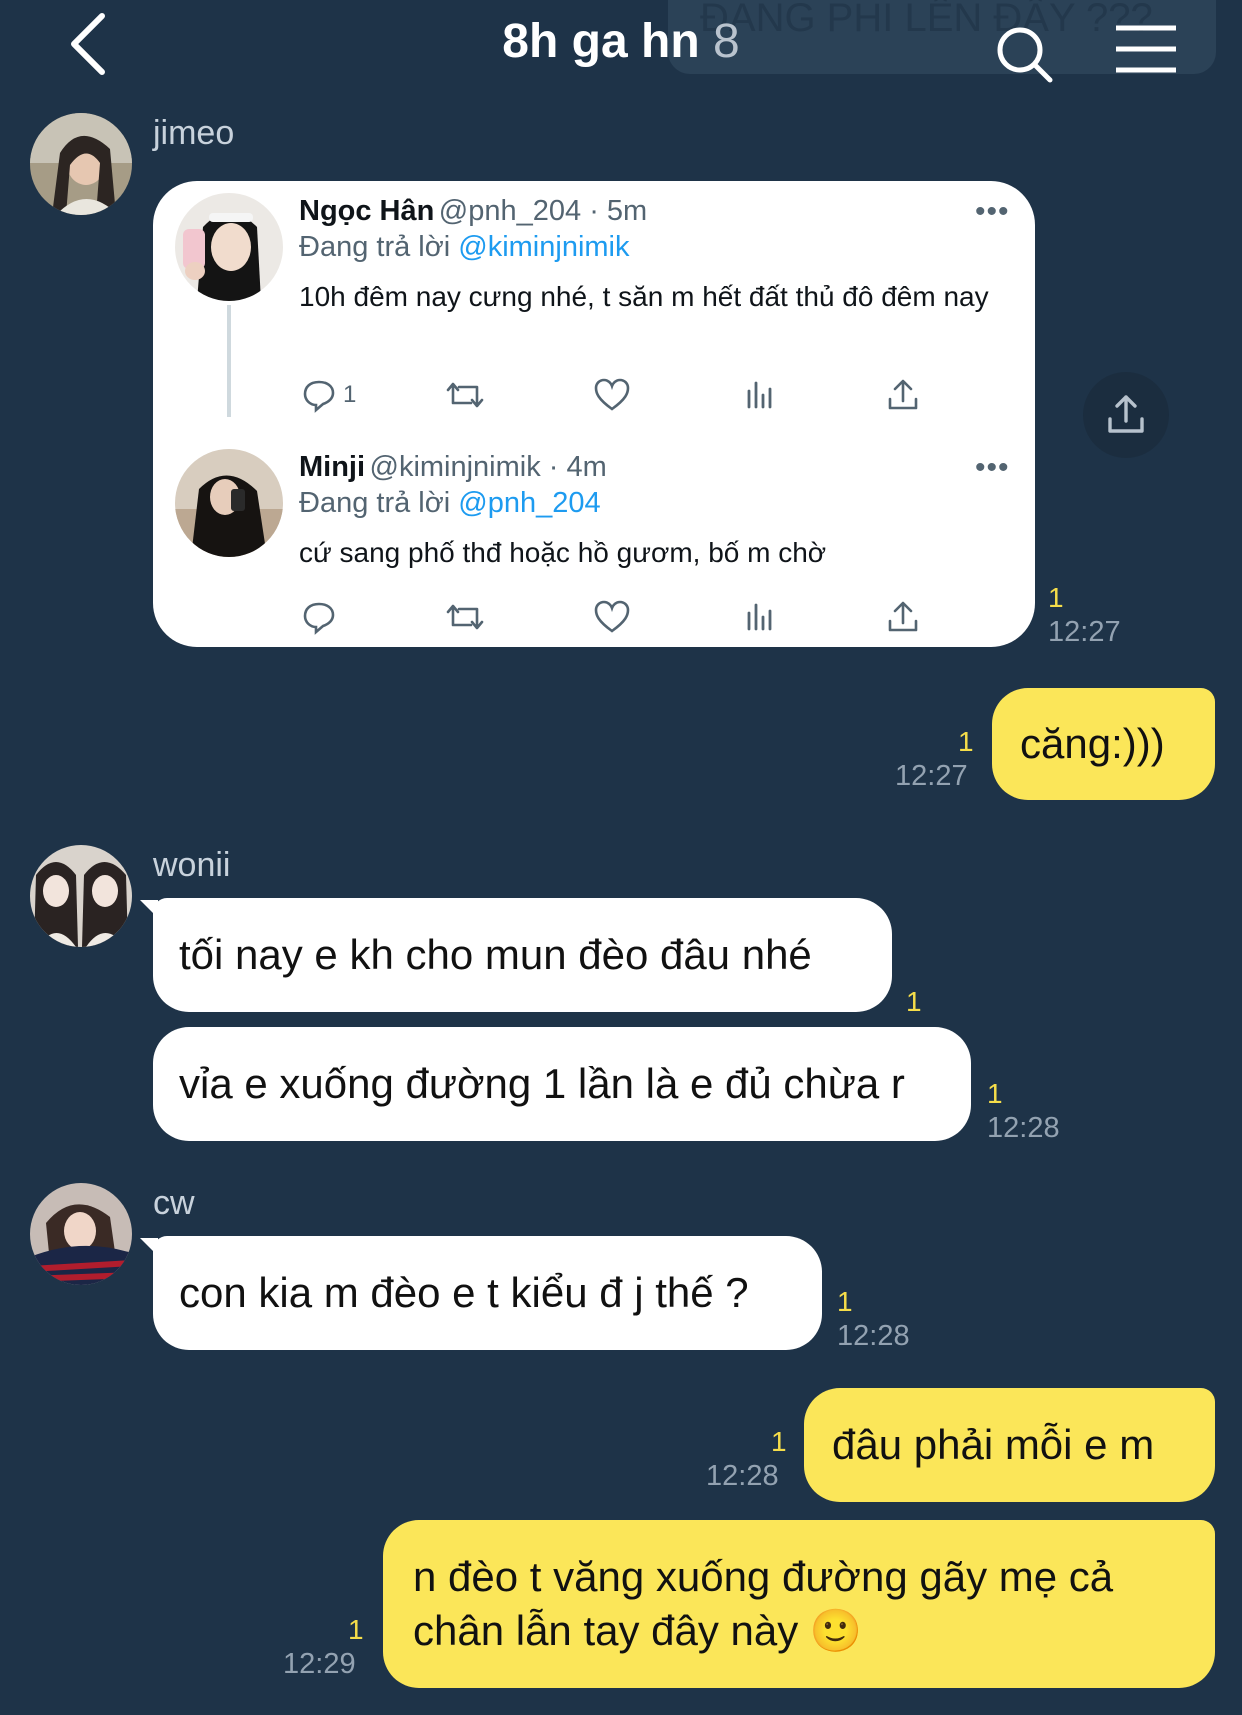  Describe the element at coordinates (638, 1630) in the screenshot. I see `message-text-line2: chân lẫn tay đây này 🙂` at that location.